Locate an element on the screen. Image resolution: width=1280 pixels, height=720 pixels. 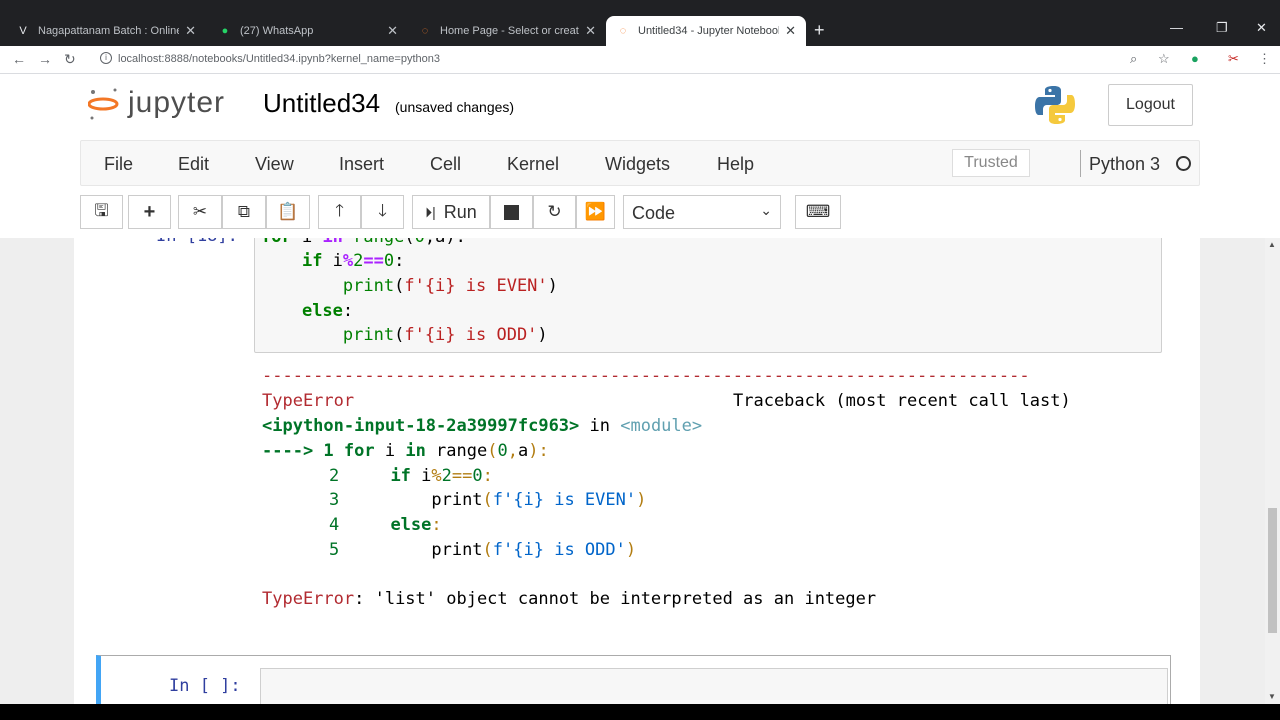
forward-icon: → is located at coordinates (45, 59).